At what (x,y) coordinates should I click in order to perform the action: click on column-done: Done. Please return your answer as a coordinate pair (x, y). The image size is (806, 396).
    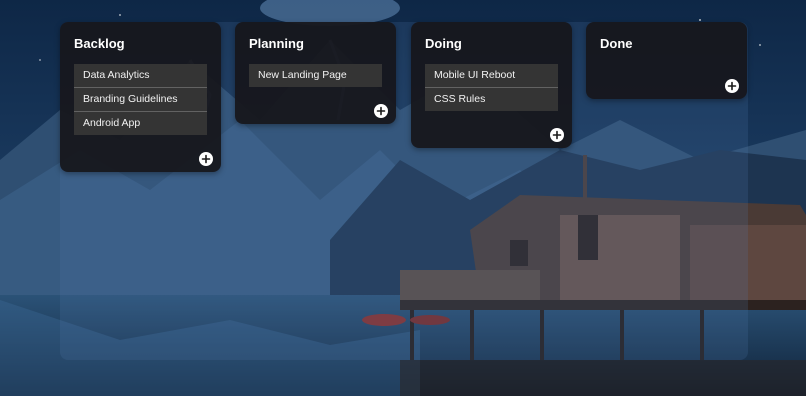
    Looking at the image, I should click on (666, 60).